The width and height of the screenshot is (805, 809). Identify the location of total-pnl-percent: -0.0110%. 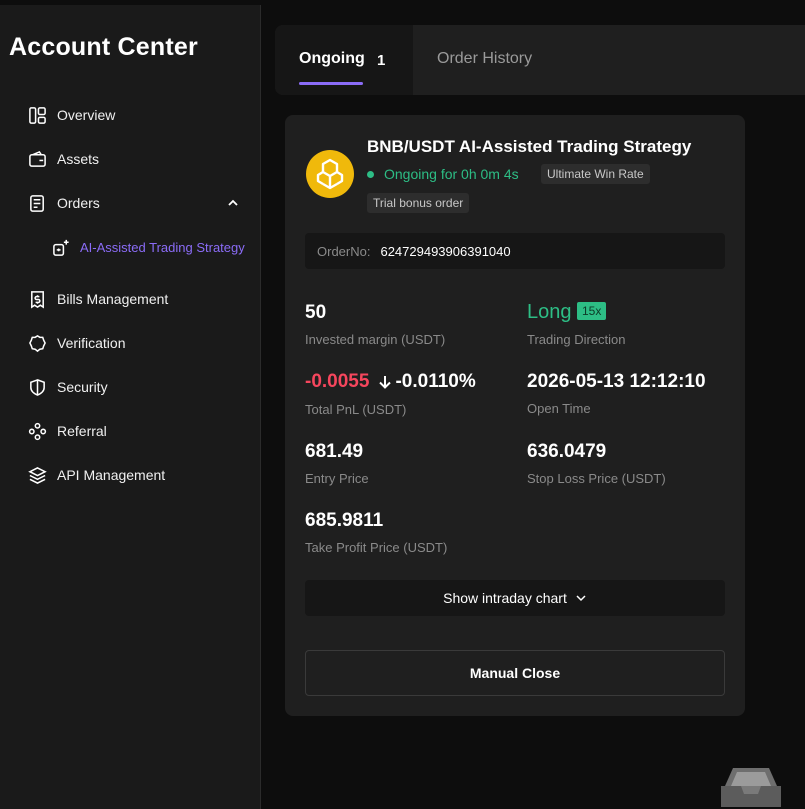
(435, 381).